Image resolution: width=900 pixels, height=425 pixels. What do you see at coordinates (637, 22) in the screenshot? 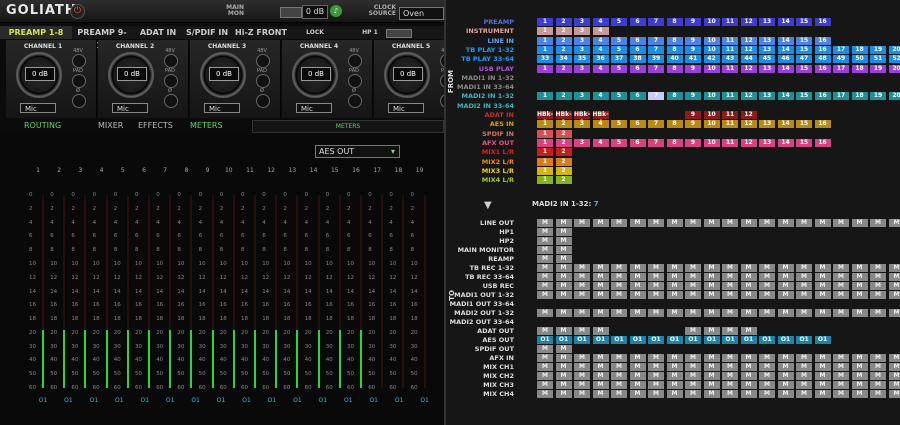
I see `from-channel-cell: 6` at bounding box center [637, 22].